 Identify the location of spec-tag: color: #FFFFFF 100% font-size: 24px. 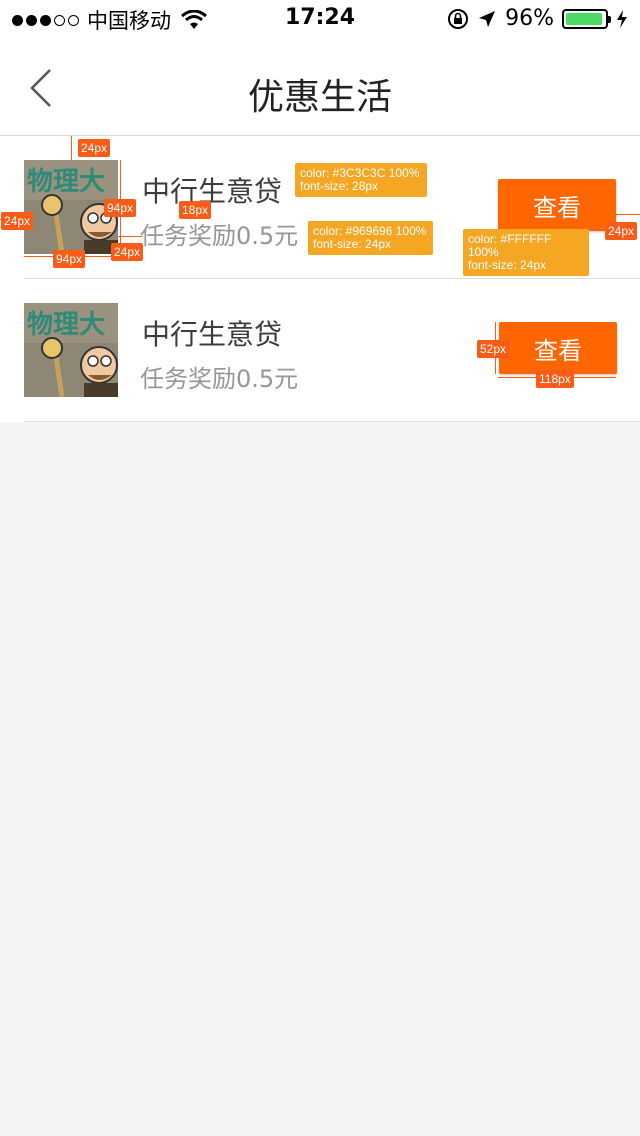
(526, 252).